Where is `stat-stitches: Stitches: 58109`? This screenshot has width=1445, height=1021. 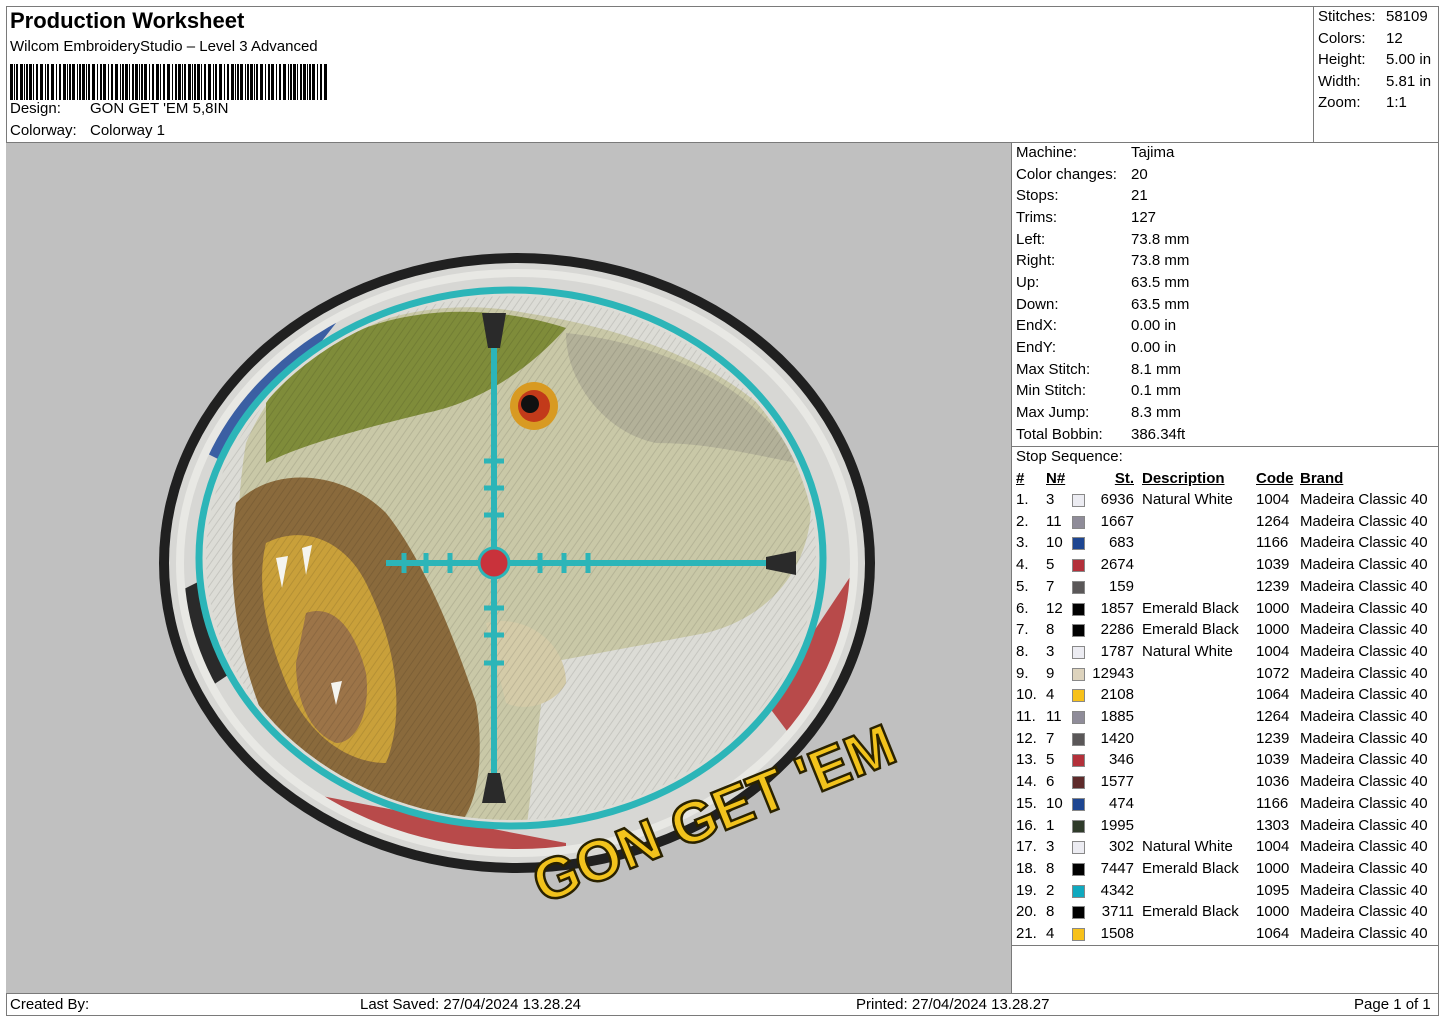
stat-stitches: Stitches: 58109 is located at coordinates (1373, 16).